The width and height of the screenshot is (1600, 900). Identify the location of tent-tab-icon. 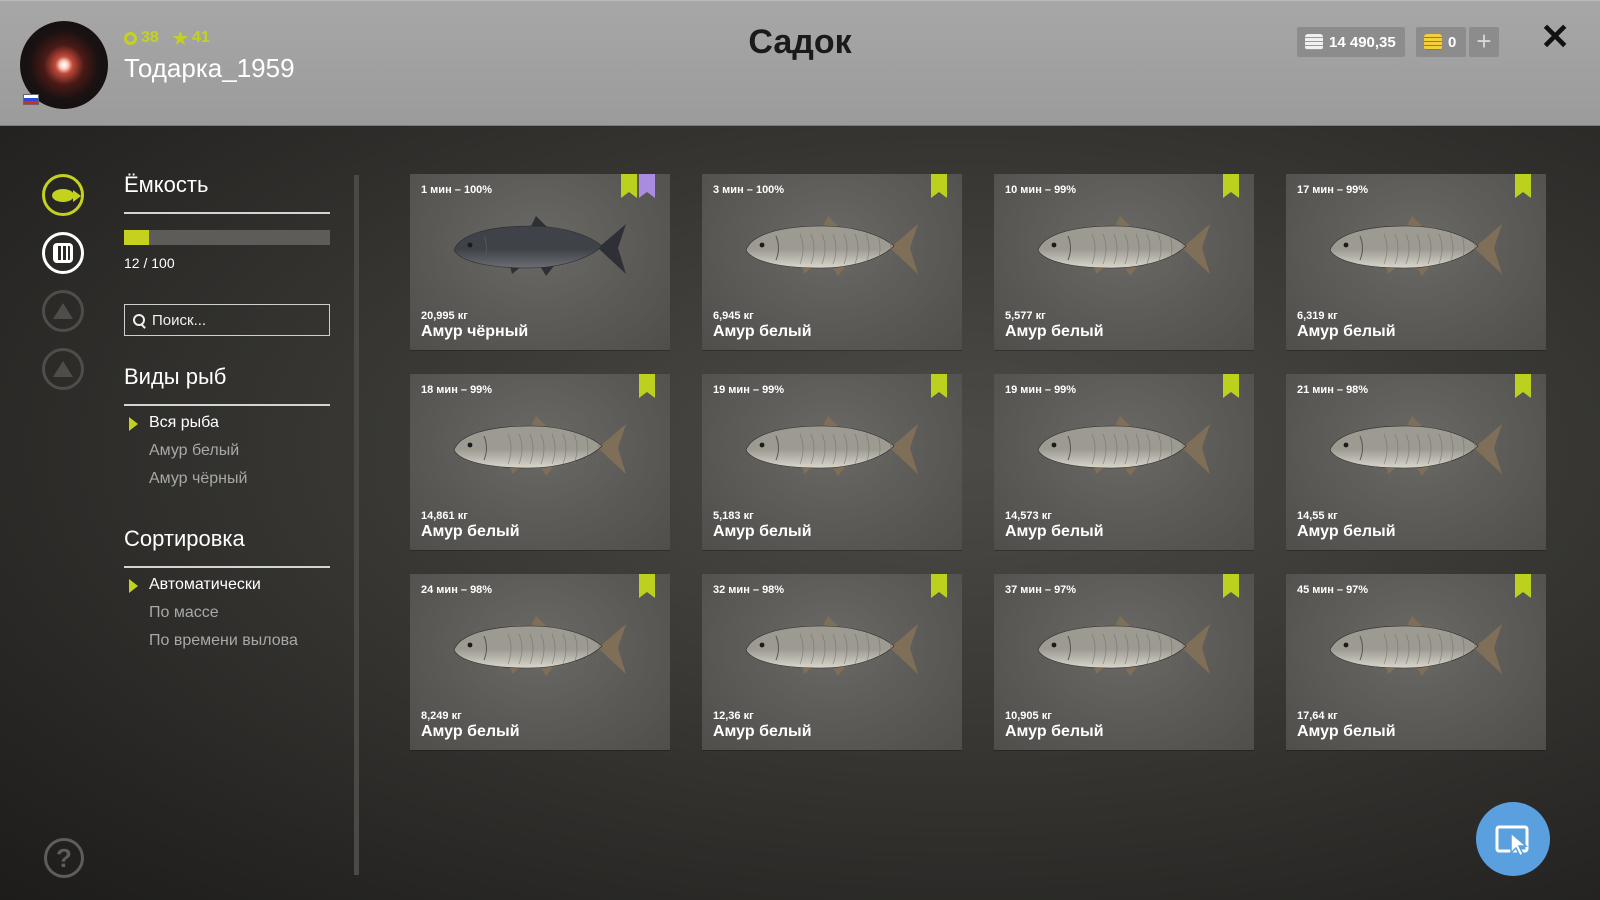
(63, 311).